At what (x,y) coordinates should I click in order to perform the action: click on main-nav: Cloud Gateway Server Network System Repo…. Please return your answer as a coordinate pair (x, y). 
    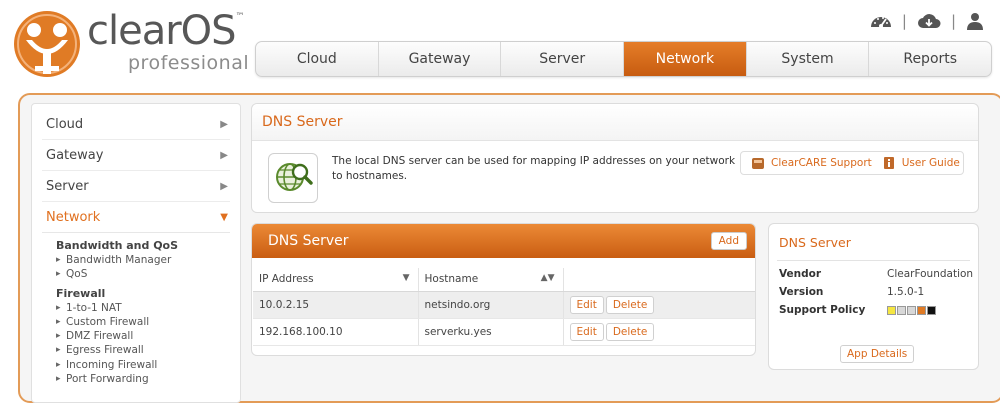
    Looking at the image, I should click on (623, 59).